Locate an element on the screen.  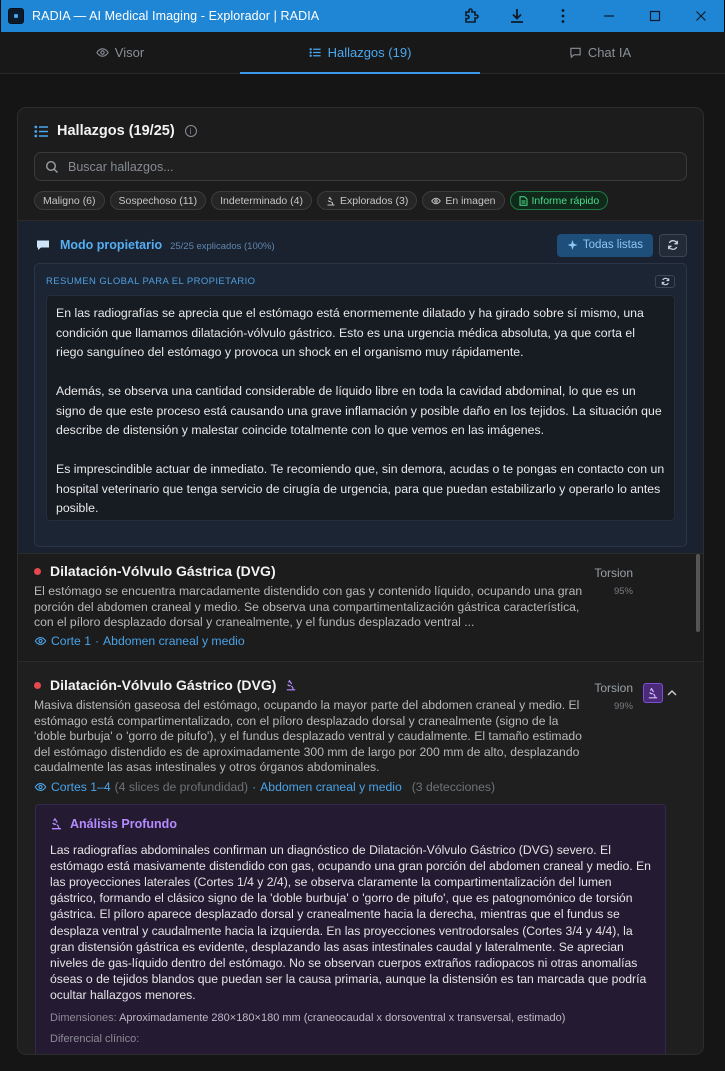
filter-explorados: Explorados (3) is located at coordinates (367, 200).